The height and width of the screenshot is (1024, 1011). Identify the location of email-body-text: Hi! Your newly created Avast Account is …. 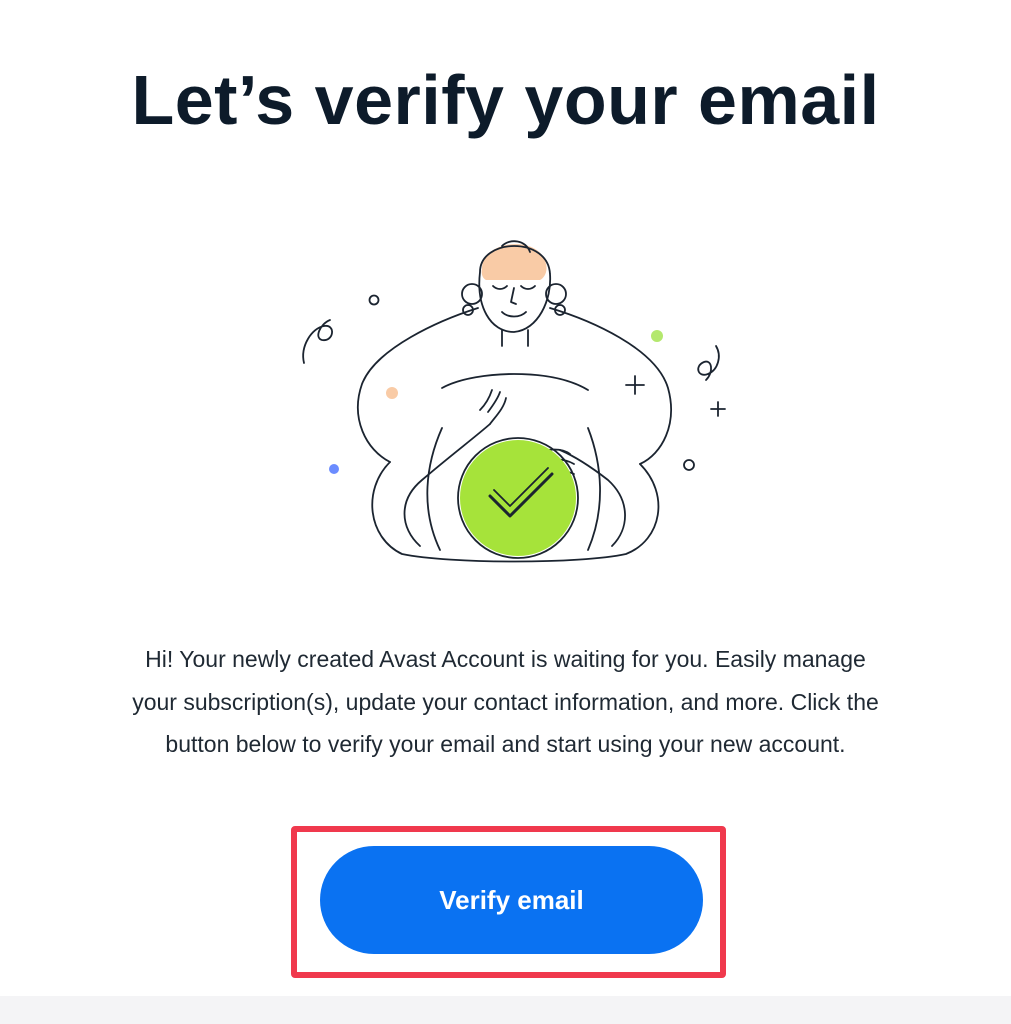
(505, 701).